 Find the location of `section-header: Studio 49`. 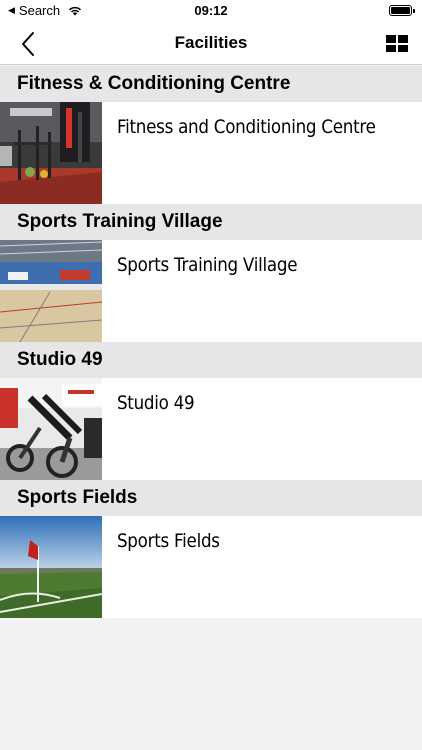

section-header: Studio 49 is located at coordinates (211, 360).